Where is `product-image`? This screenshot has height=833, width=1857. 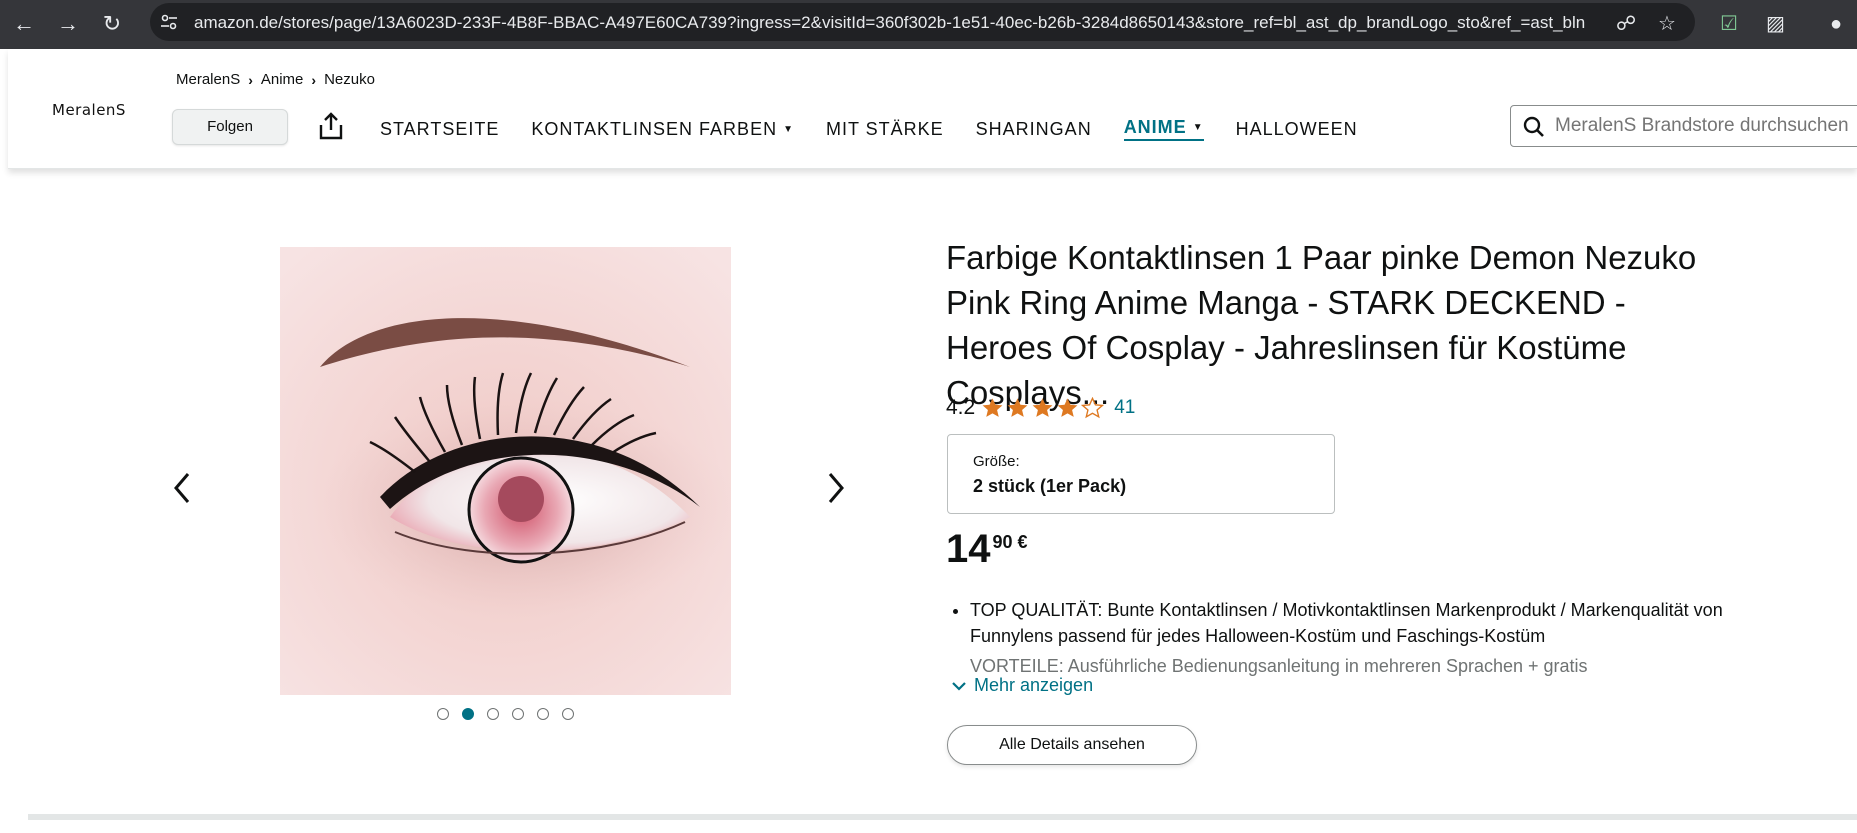
product-image is located at coordinates (505, 471).